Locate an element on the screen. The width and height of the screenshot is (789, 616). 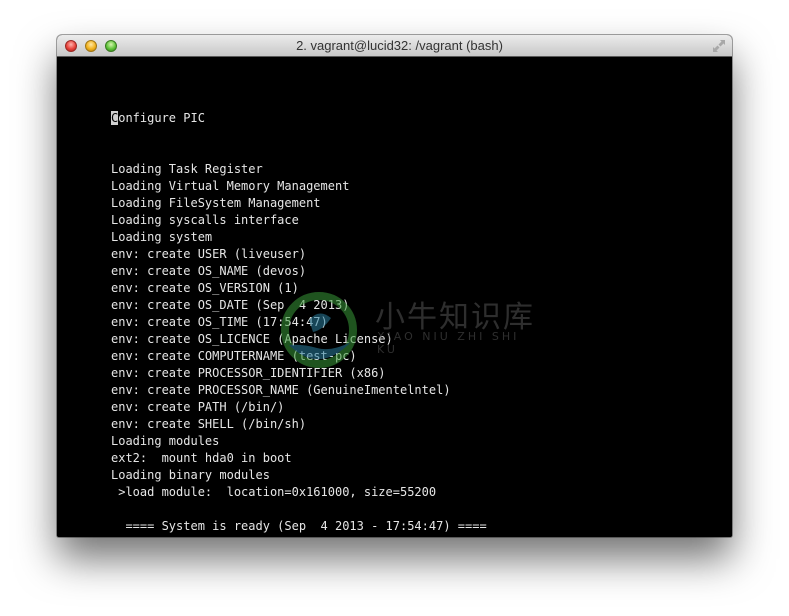
terminal-line: env: create PATH (/bin/) is located at coordinates (198, 407).